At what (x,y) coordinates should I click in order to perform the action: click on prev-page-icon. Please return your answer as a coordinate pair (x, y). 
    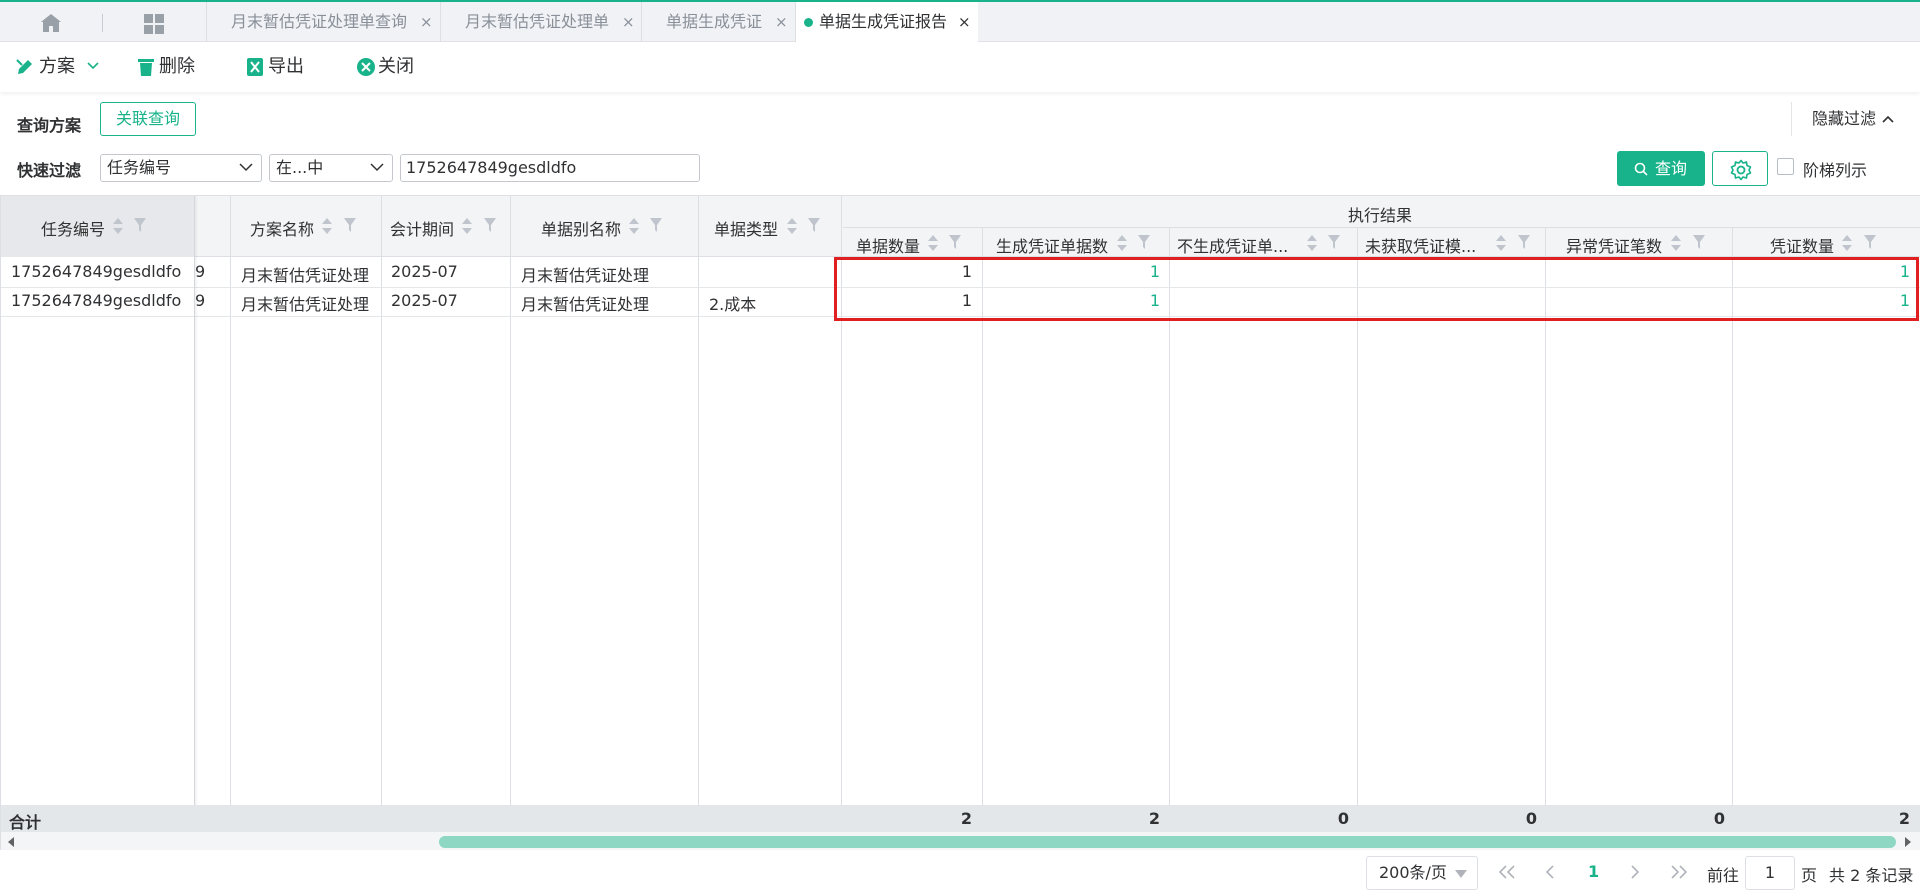
    Looking at the image, I should click on (1550, 872).